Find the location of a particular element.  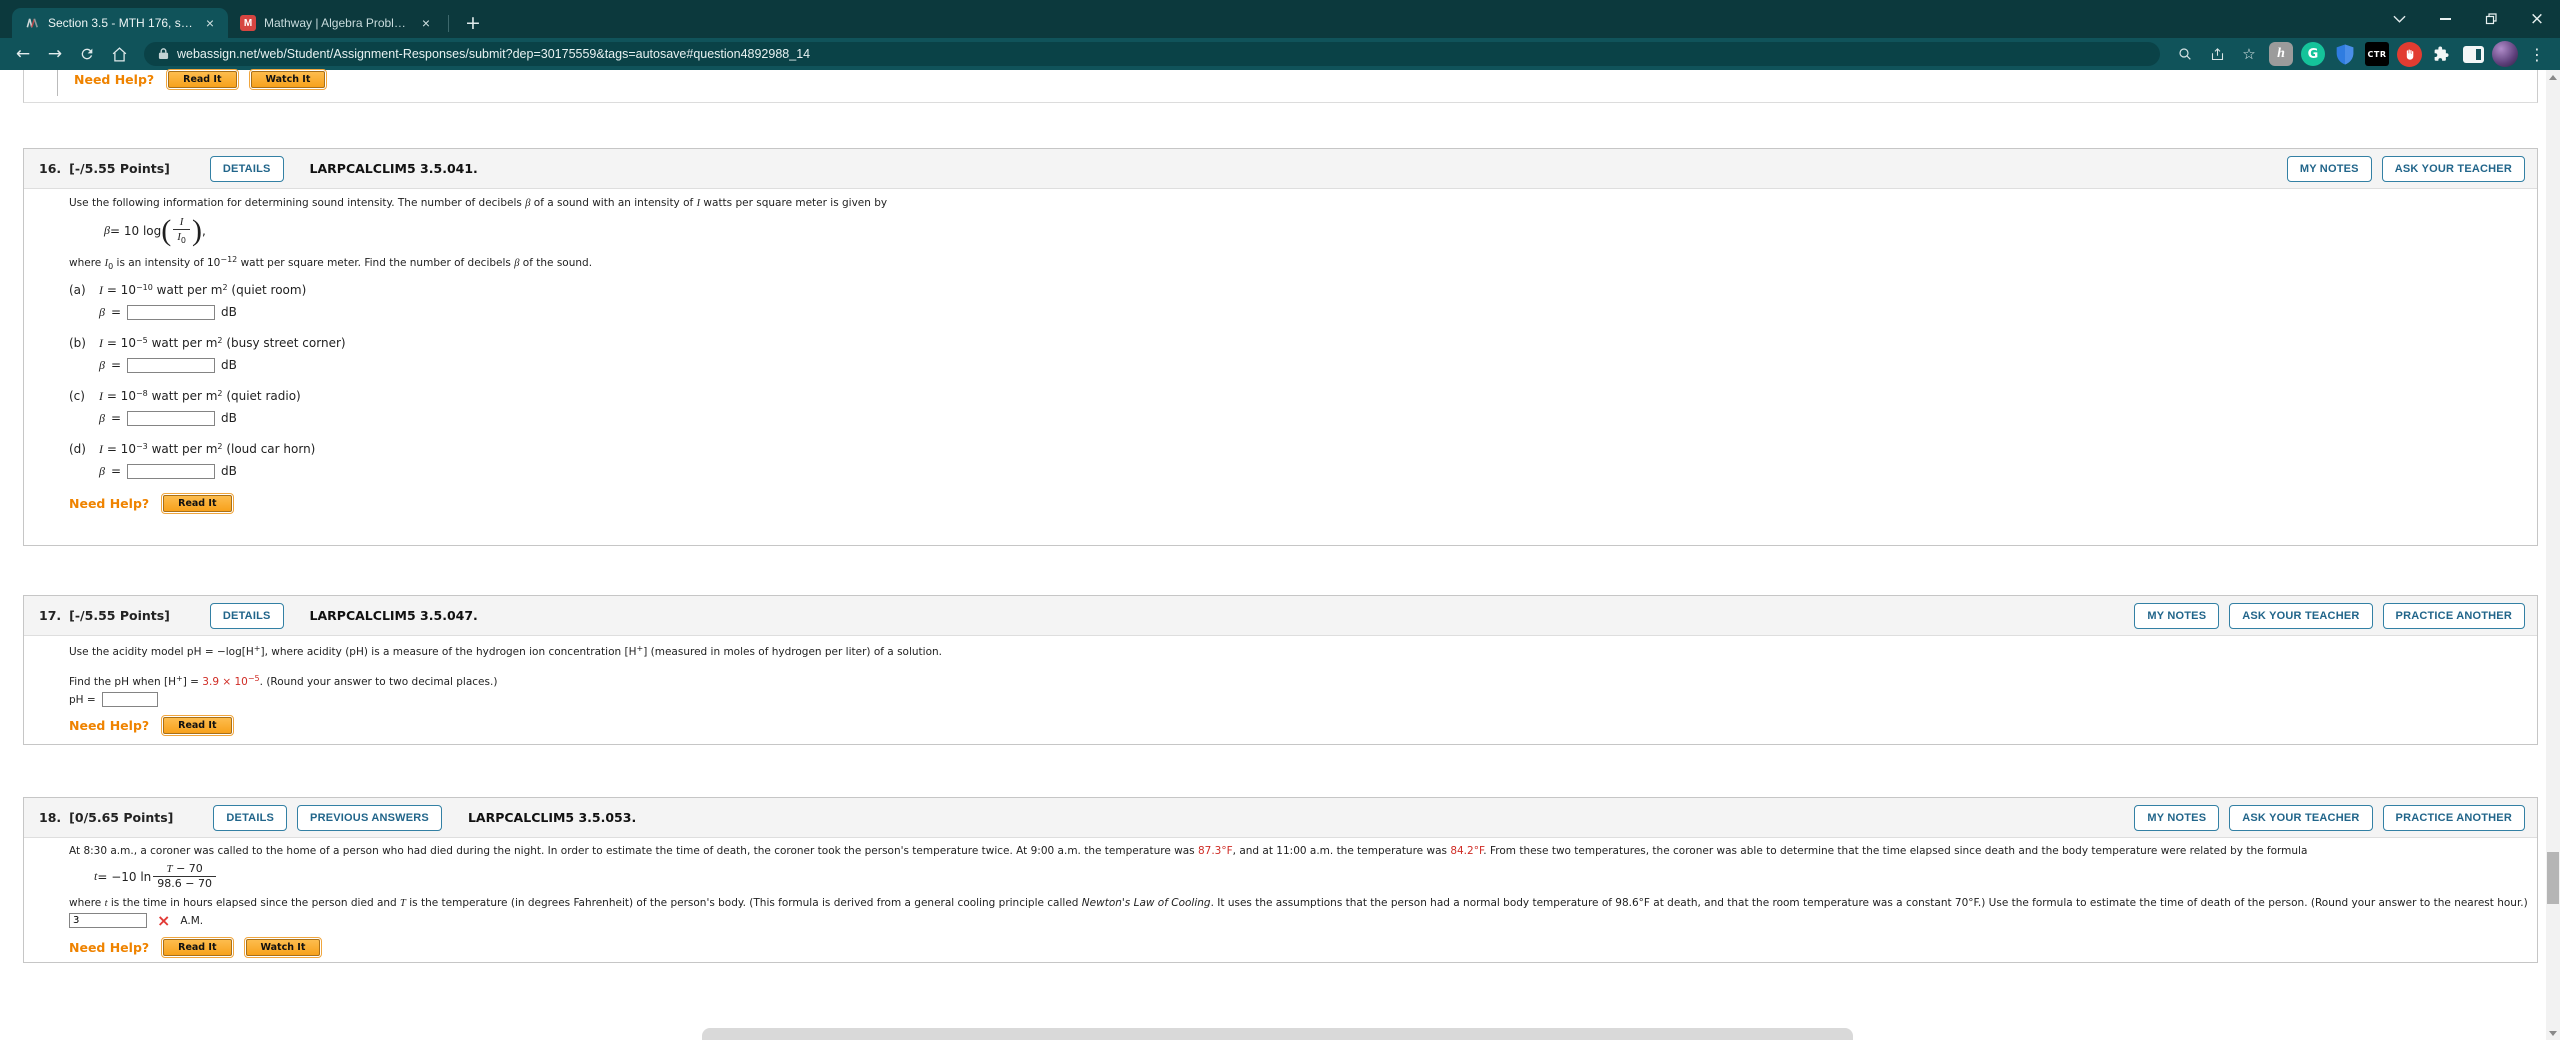

scroll-down-button is located at coordinates (2553, 1033).